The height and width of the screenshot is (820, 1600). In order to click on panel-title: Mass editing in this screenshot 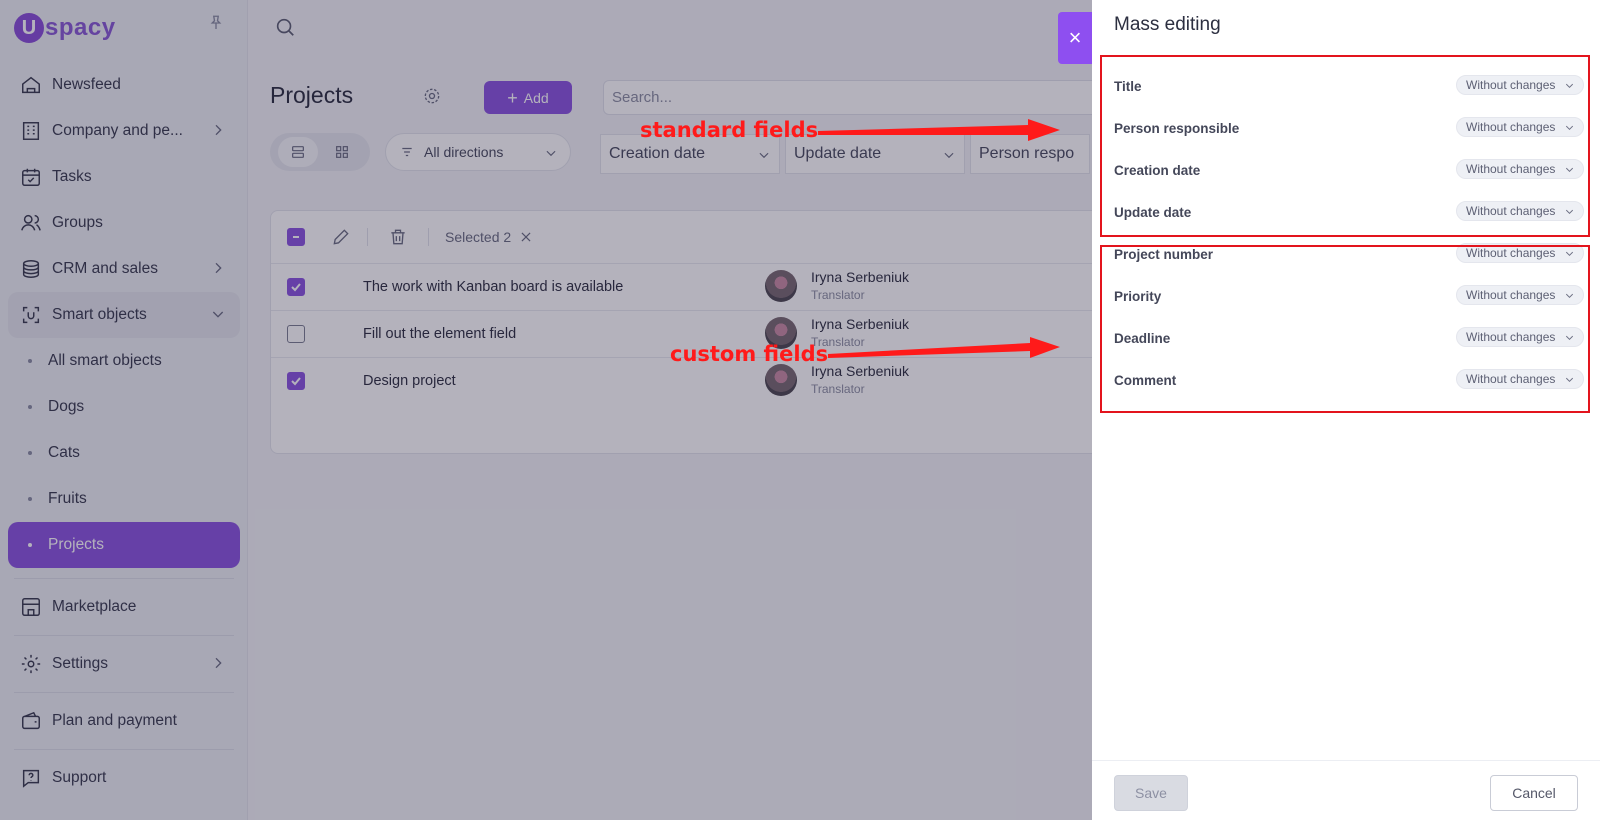, I will do `click(1167, 24)`.